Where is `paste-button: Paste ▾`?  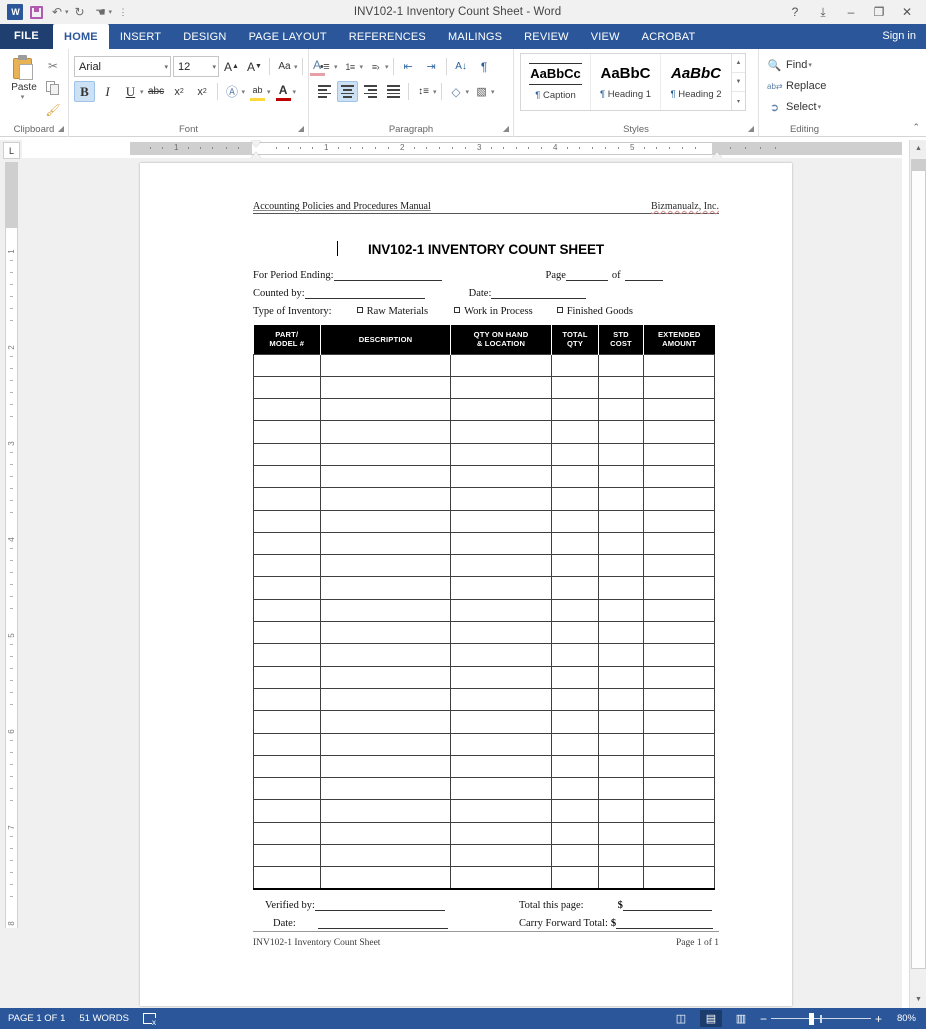 paste-button: Paste ▾ is located at coordinates (24, 77).